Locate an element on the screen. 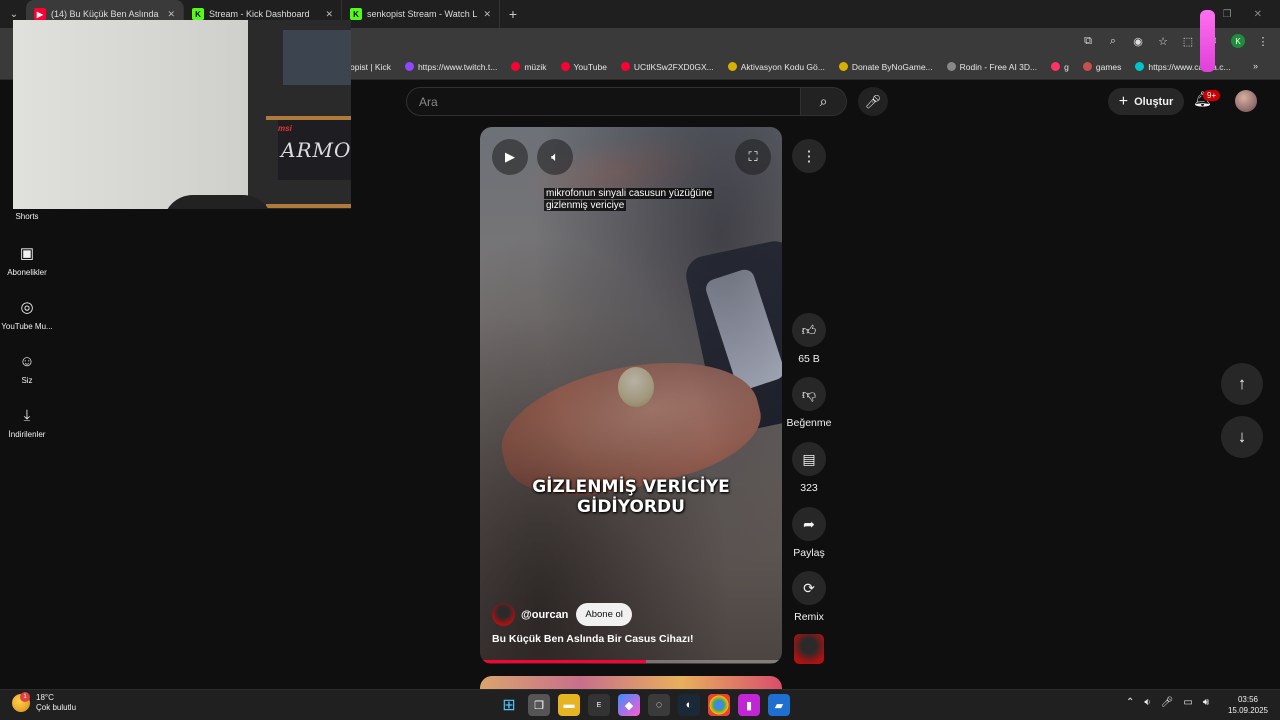 This screenshot has height=720, width=1280. fullscreen-button: ⛶ is located at coordinates (753, 157).